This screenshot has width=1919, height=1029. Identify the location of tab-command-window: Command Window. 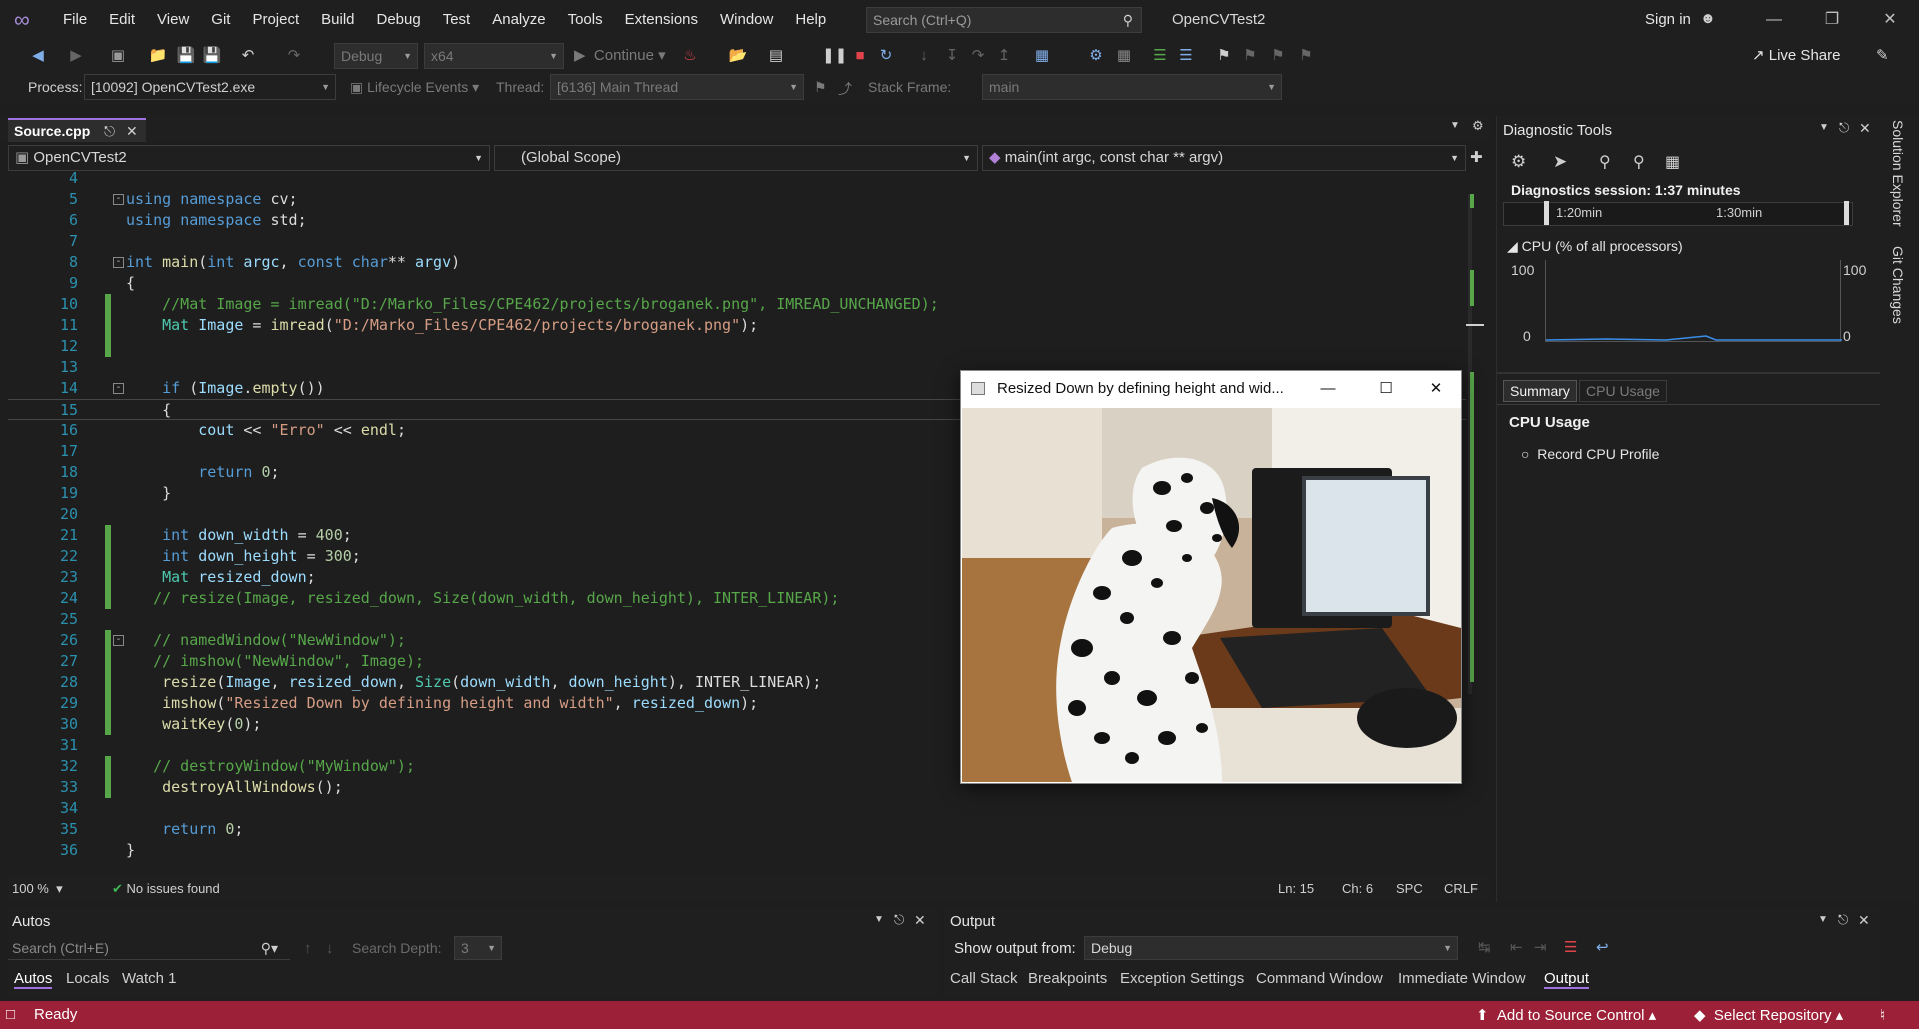
(1319, 978).